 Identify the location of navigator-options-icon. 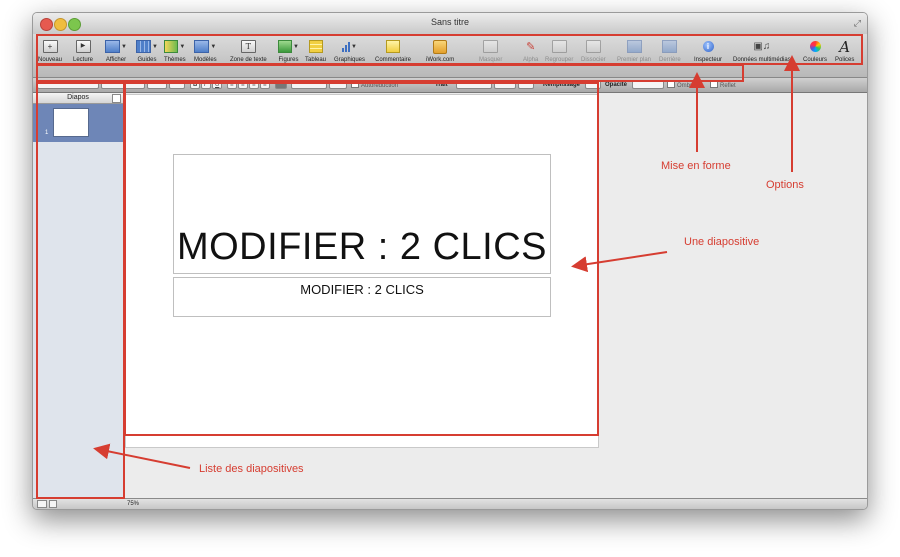
(116, 98).